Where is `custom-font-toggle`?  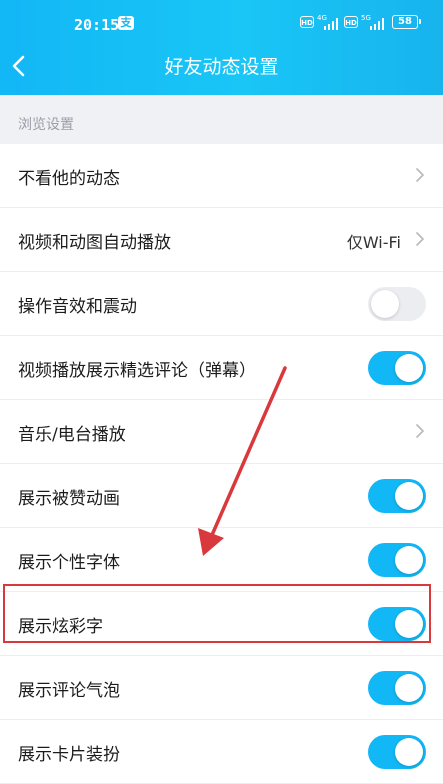
custom-font-toggle is located at coordinates (397, 560).